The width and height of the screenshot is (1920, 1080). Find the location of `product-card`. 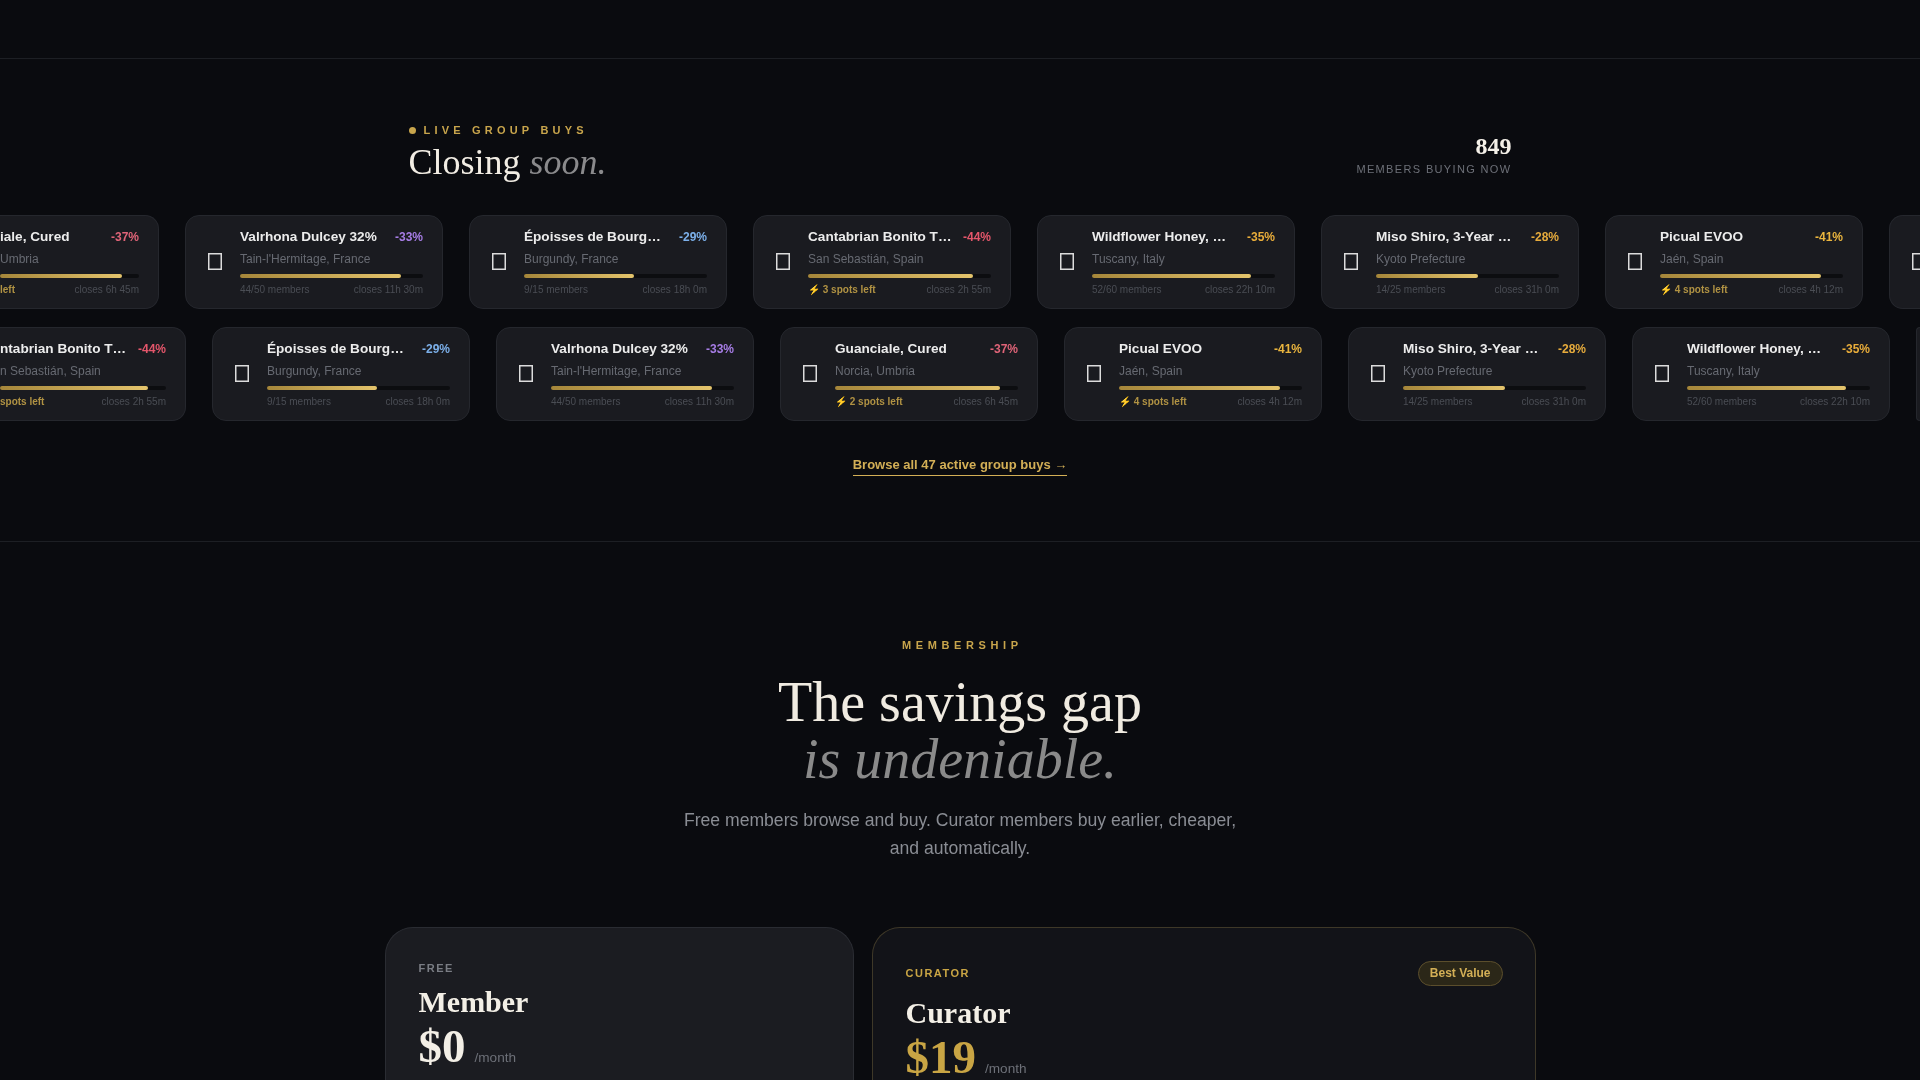

product-card is located at coordinates (1904, 261).